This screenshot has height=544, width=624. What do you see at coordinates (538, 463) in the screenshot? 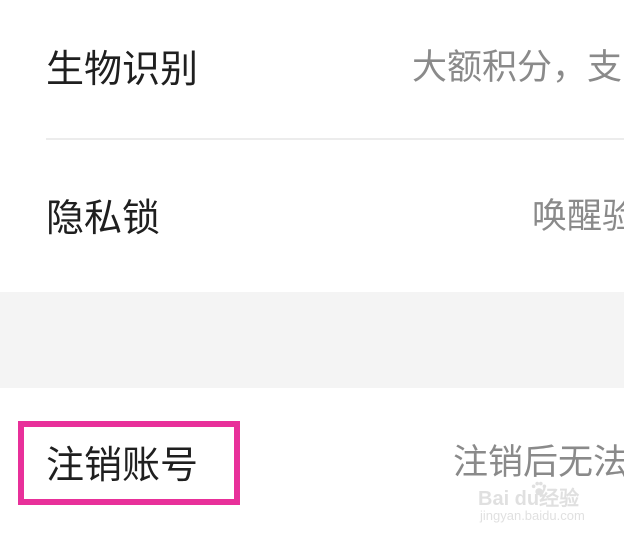
I see `settings-item-hint: 注销后无法` at bounding box center [538, 463].